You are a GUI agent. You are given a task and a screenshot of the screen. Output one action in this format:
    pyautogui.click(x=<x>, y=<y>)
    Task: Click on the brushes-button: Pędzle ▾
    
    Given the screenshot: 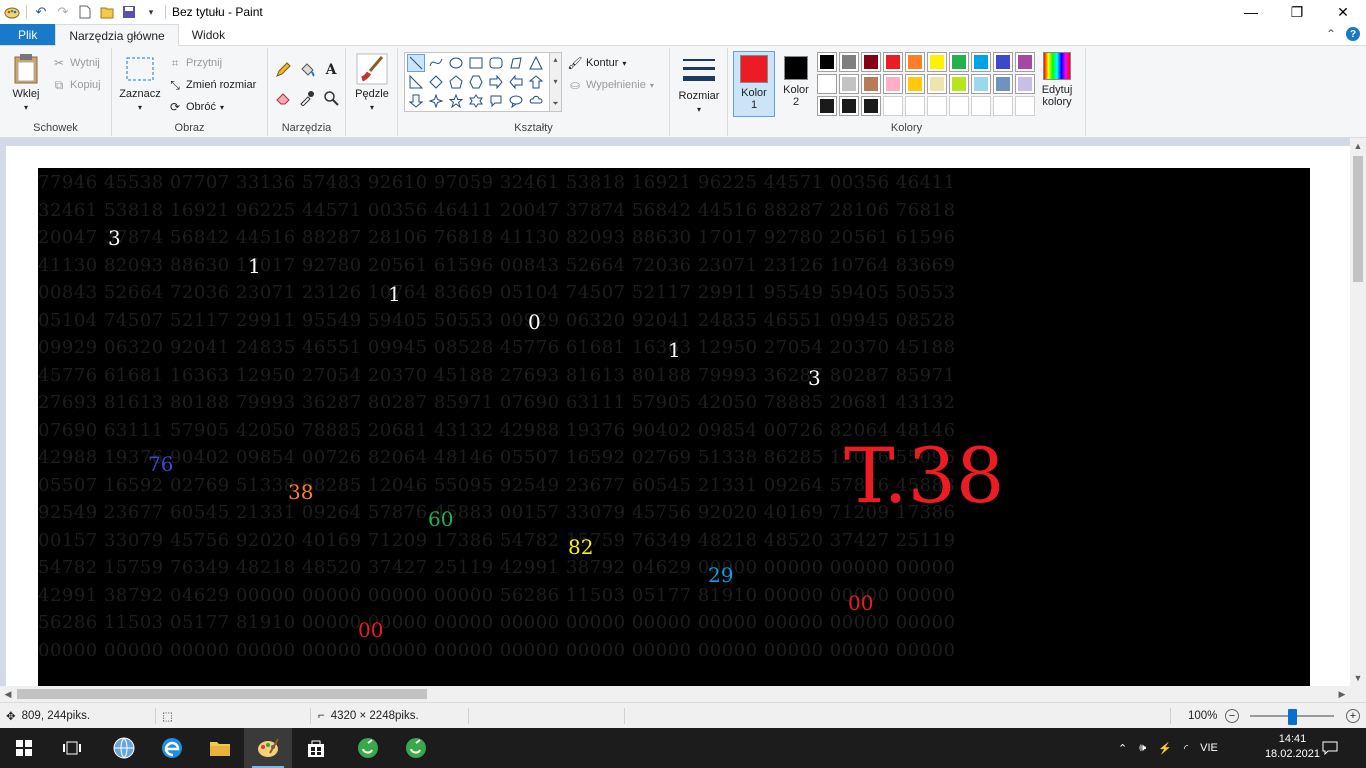 What is the action you would take?
    pyautogui.click(x=372, y=83)
    